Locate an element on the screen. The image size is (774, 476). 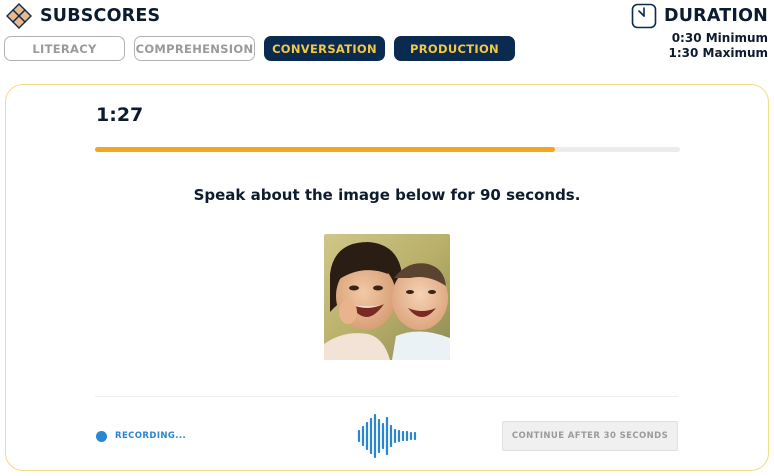
subscore-literacy-button: LITERACY is located at coordinates (64, 48).